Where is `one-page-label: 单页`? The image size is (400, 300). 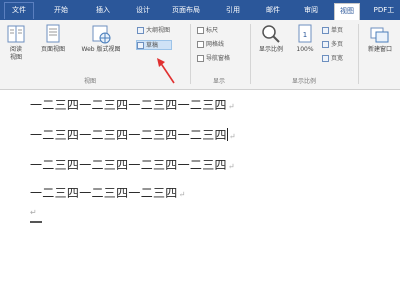
one-page-label: 单页 is located at coordinates (337, 30).